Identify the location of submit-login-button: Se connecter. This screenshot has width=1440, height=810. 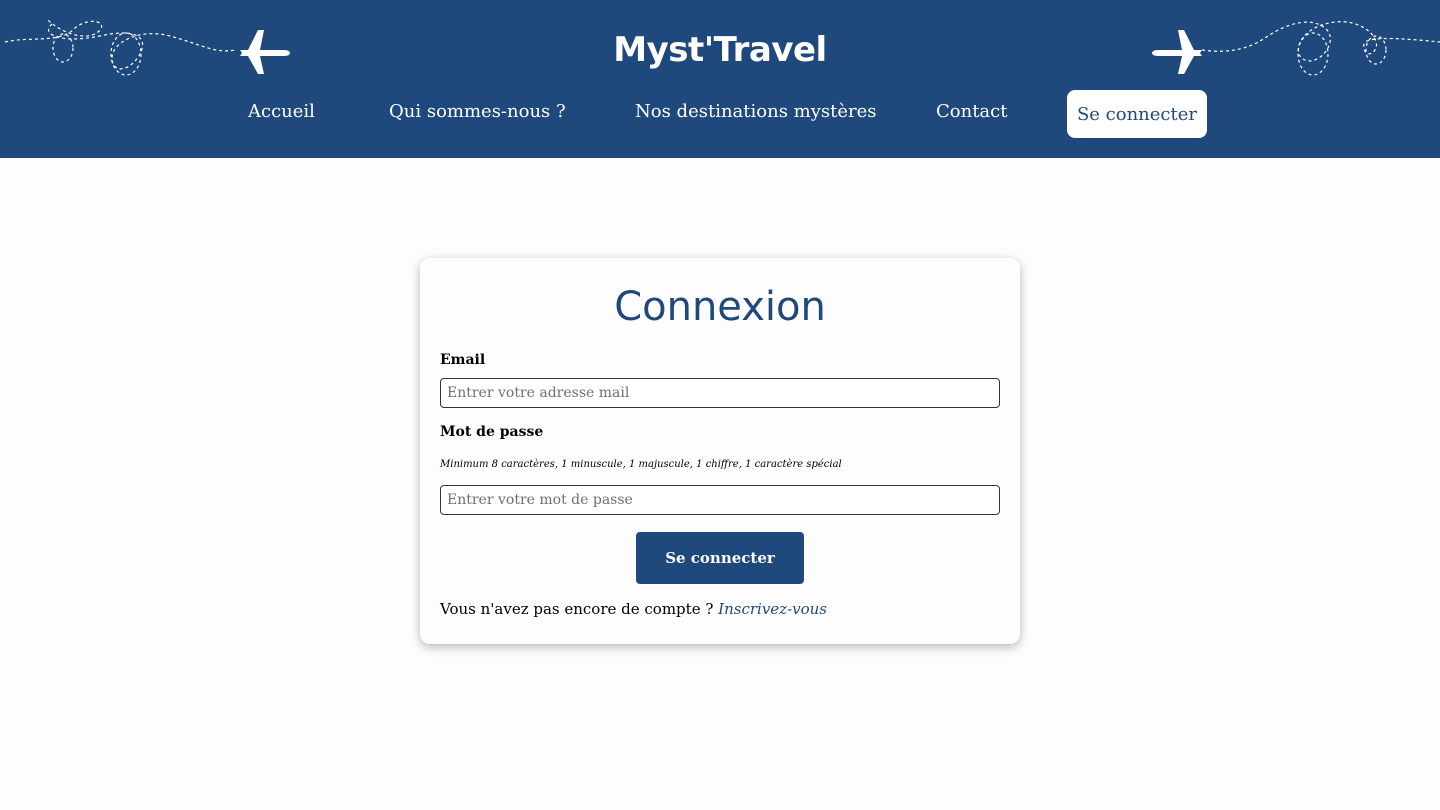
(720, 558).